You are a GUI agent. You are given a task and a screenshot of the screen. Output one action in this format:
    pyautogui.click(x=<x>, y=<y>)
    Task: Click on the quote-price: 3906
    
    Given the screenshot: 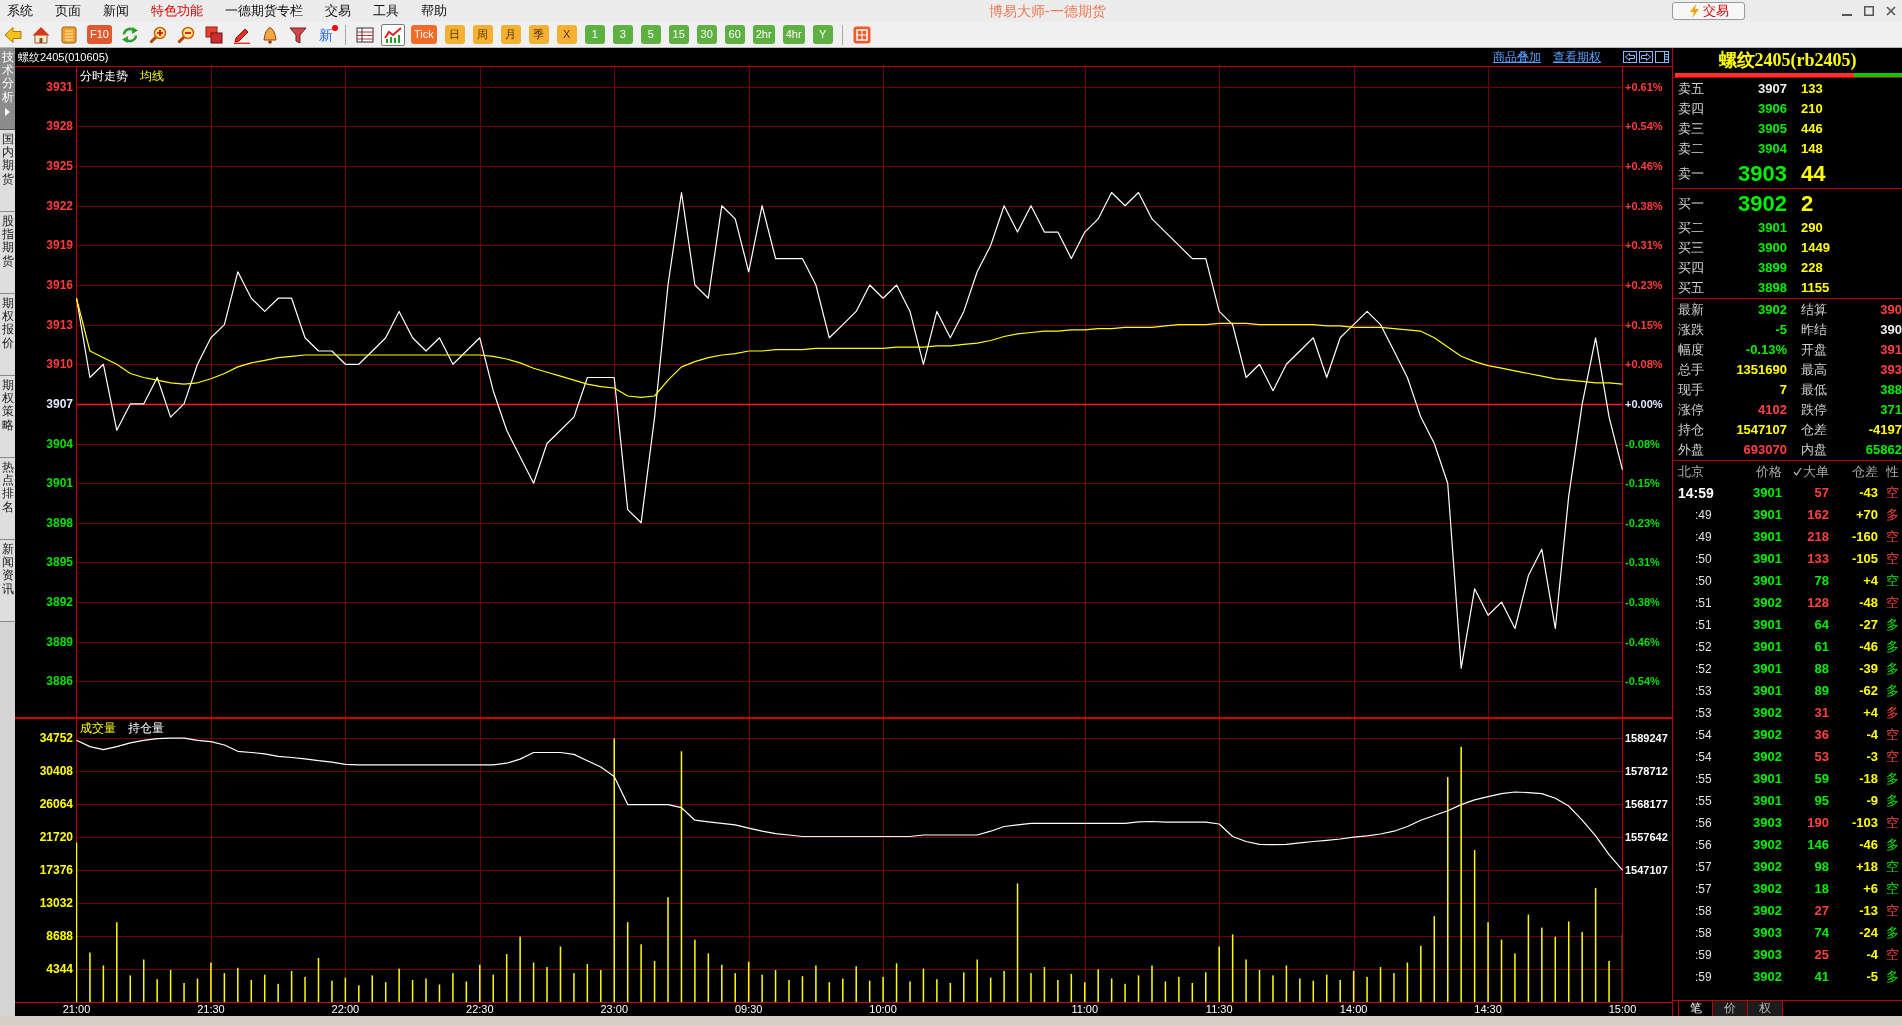 What is the action you would take?
    pyautogui.click(x=1772, y=109)
    